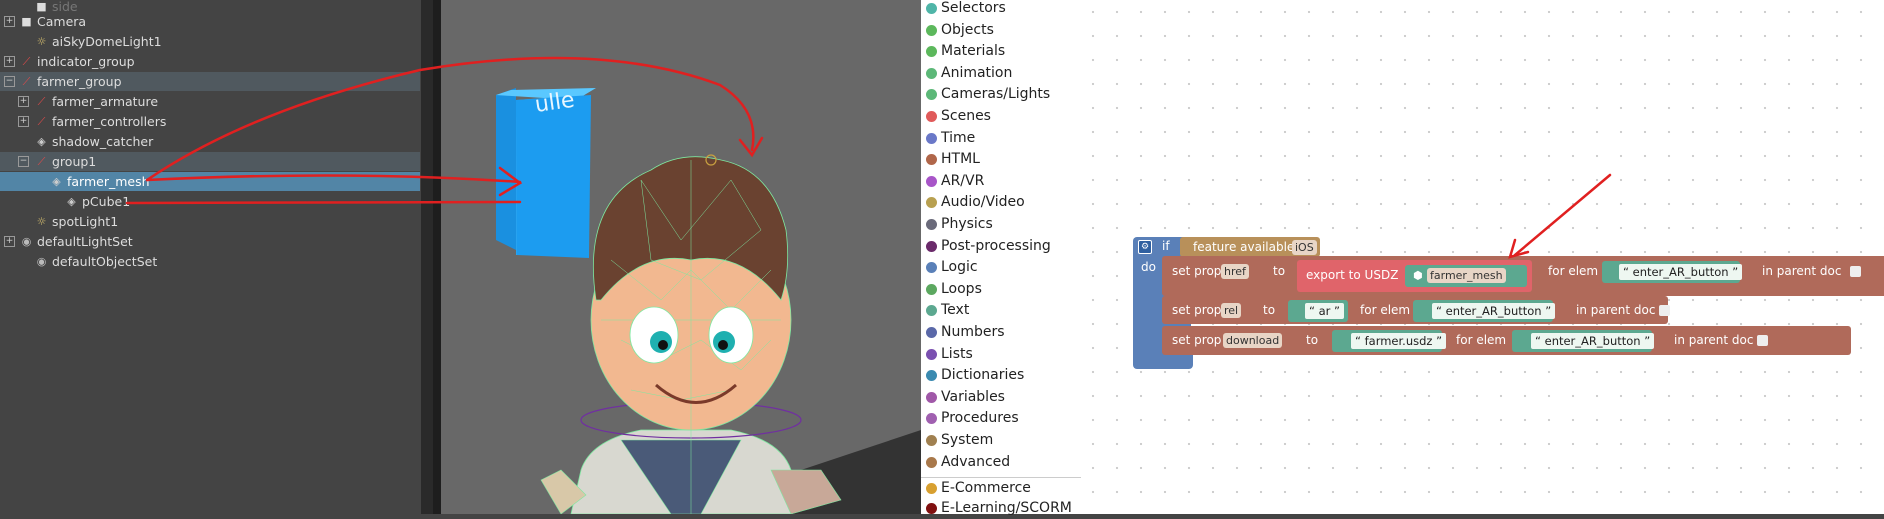 This screenshot has width=1884, height=519. I want to click on toolbox-category-lists: Lists, so click(1001, 354).